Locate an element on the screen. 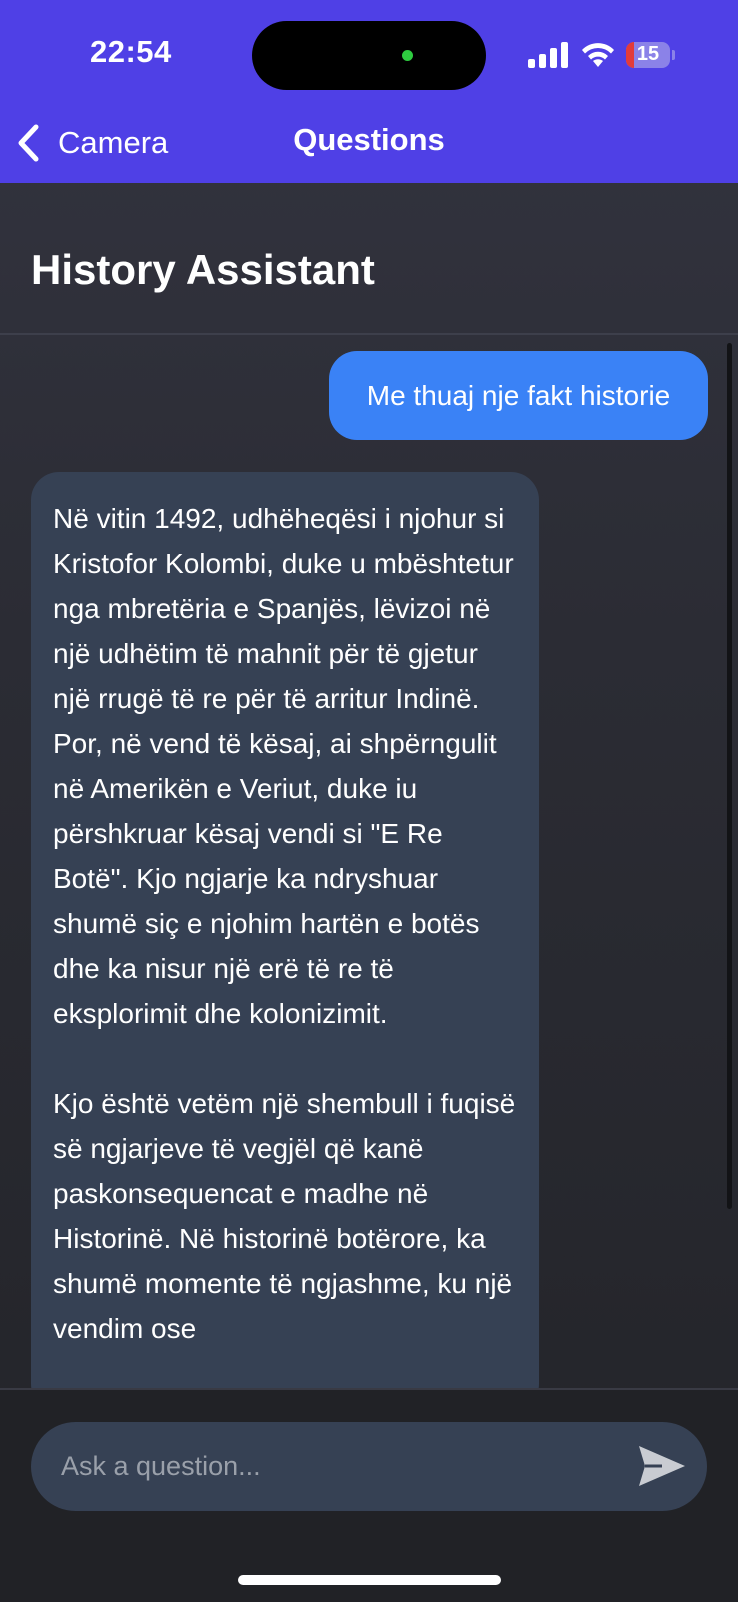 This screenshot has width=738, height=1602. divider is located at coordinates (369, 334).